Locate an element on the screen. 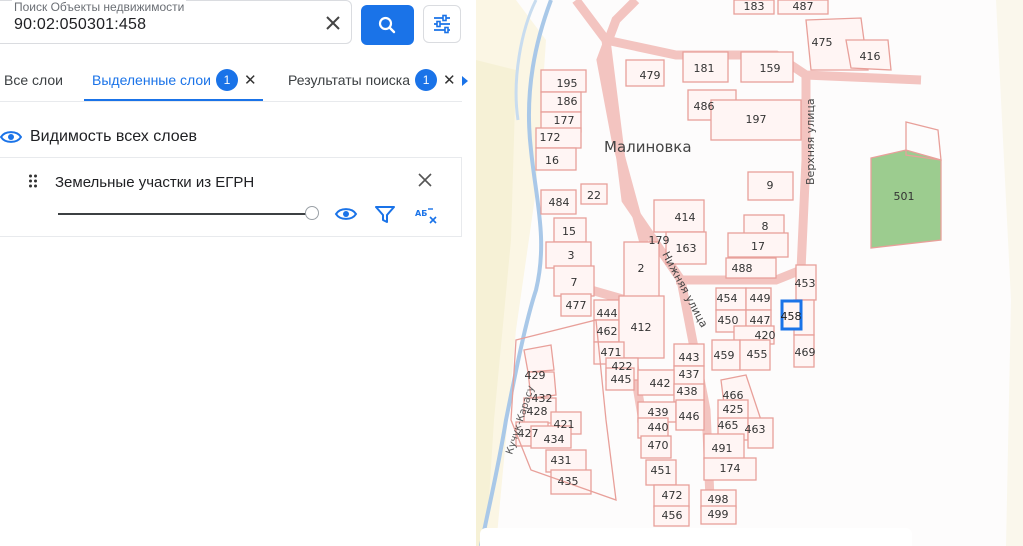  parcel-label: 447 is located at coordinates (760, 320).